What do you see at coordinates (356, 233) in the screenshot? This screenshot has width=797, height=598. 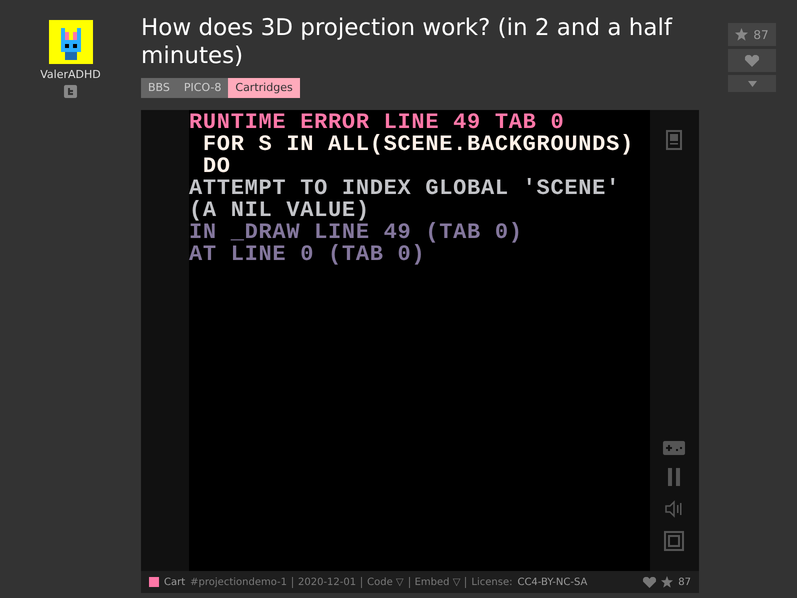 I see `console-line: IN _DRAW LINE 49 (TAB 0)` at bounding box center [356, 233].